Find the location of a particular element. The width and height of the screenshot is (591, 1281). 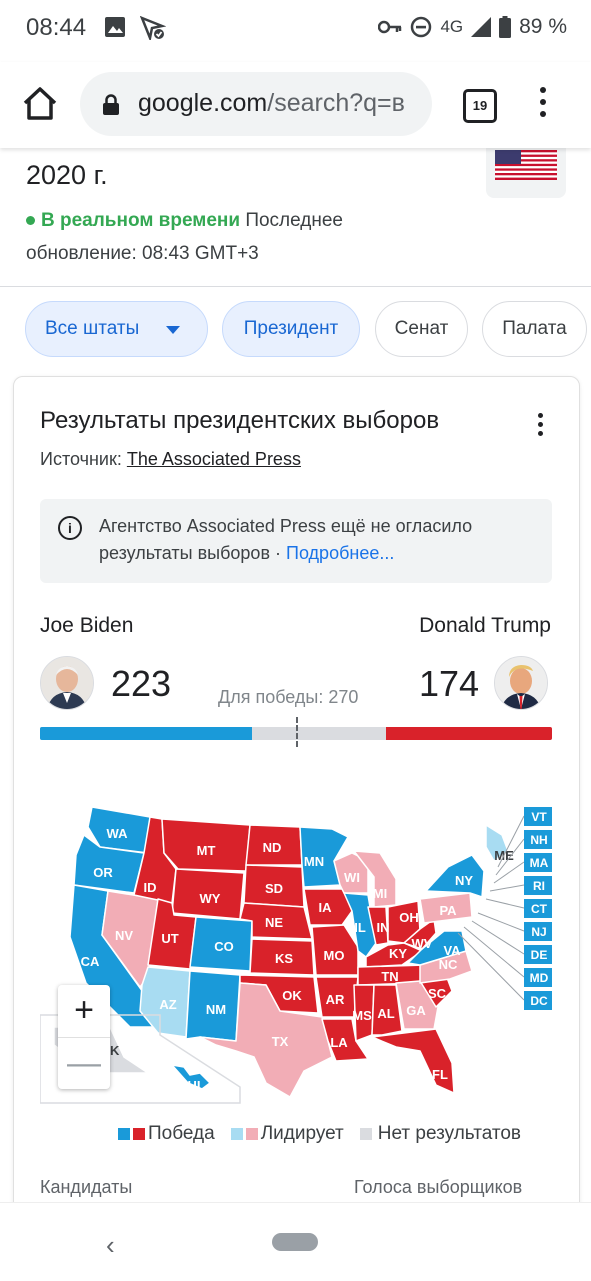

trump-avatar is located at coordinates (521, 683).